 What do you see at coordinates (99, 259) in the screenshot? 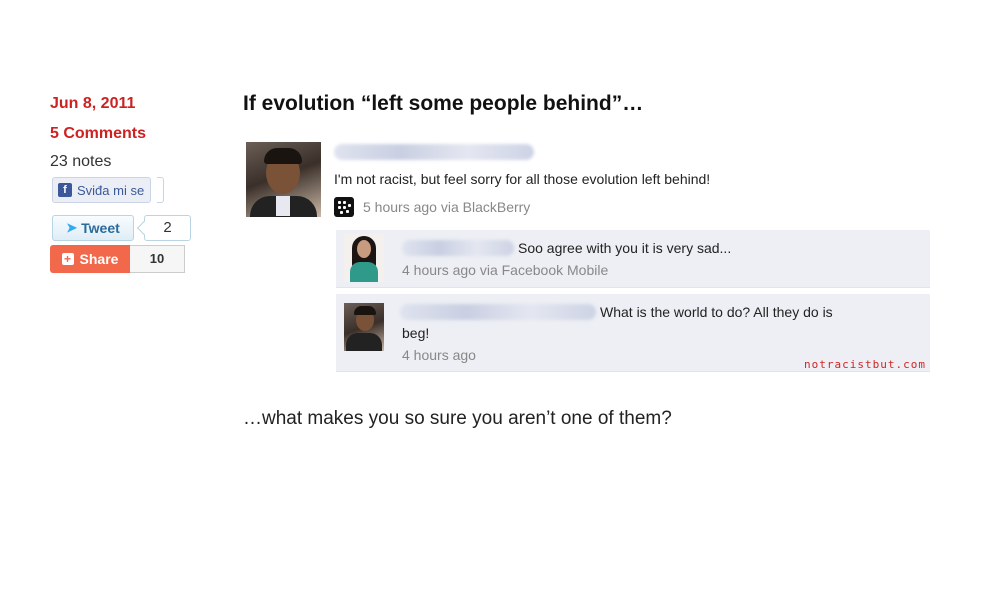
I see `share-label: Share` at bounding box center [99, 259].